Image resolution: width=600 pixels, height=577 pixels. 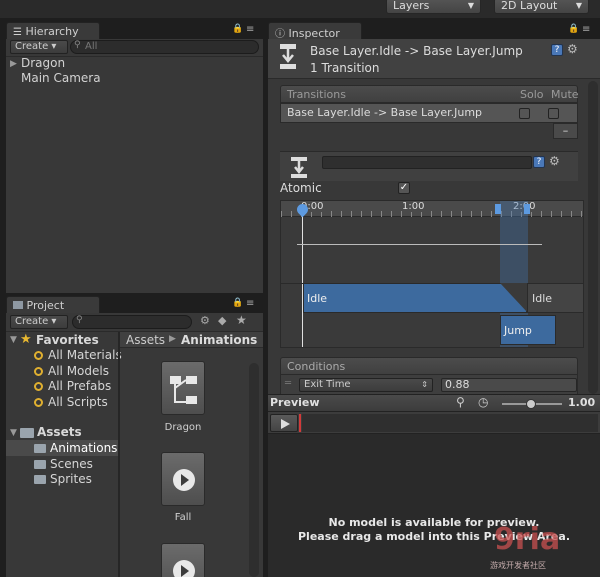 What do you see at coordinates (71, 402) in the screenshot?
I see `favorite-item-all-scripts: All Scripts` at bounding box center [71, 402].